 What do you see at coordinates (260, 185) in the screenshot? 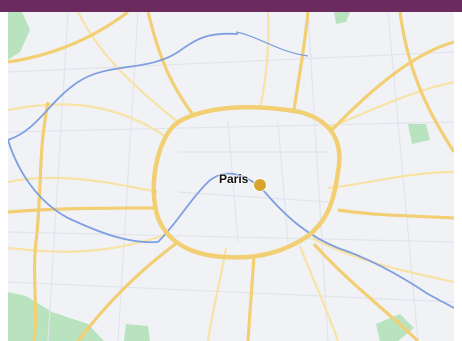
I see `location-dot-icon` at bounding box center [260, 185].